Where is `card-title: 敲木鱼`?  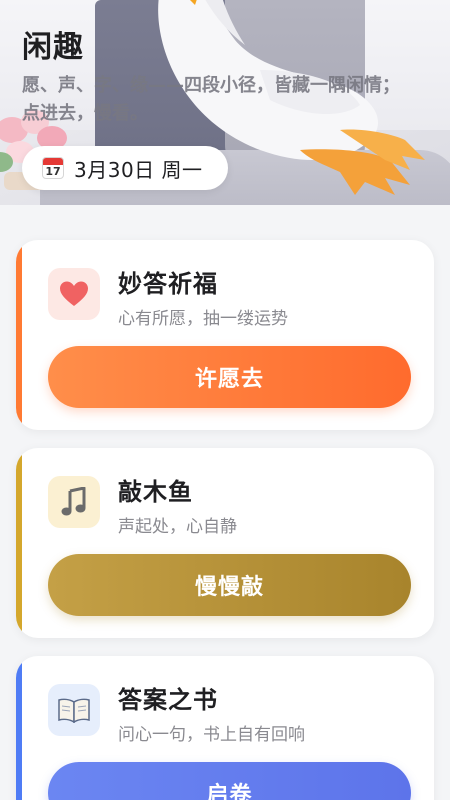
card-title: 敲木鱼 is located at coordinates (155, 492).